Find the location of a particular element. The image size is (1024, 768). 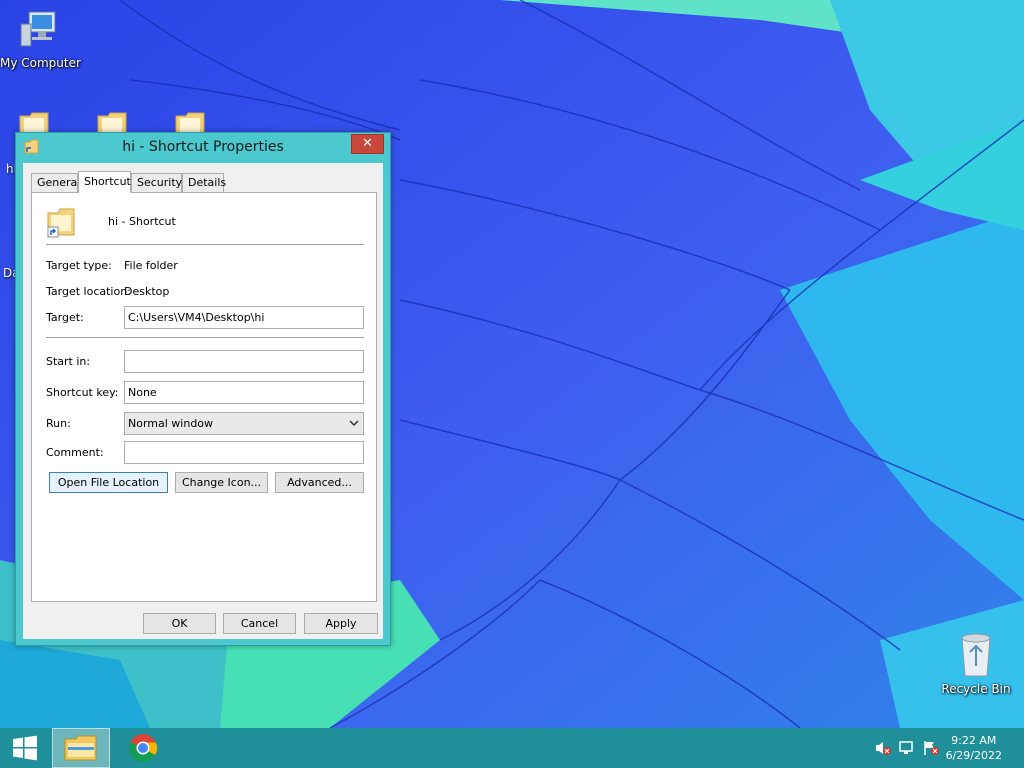

volume-muted-icon is located at coordinates (883, 748).